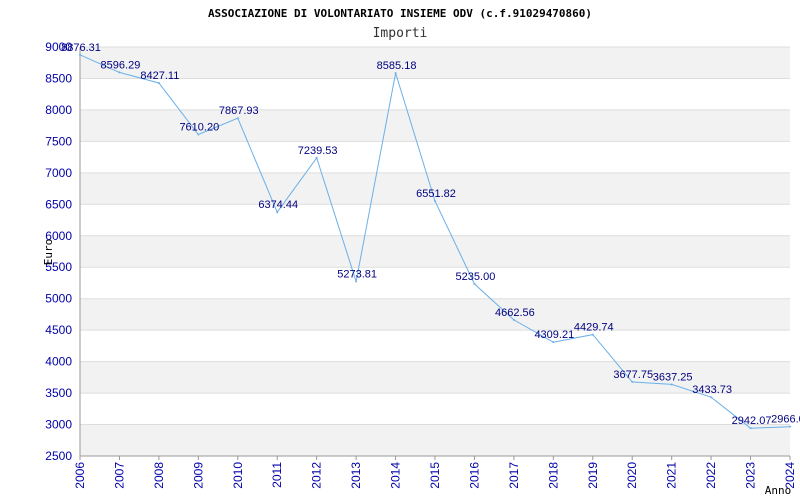 The width and height of the screenshot is (800, 500). What do you see at coordinates (58, 47) in the screenshot?
I see `y-tick-label: 9000` at bounding box center [58, 47].